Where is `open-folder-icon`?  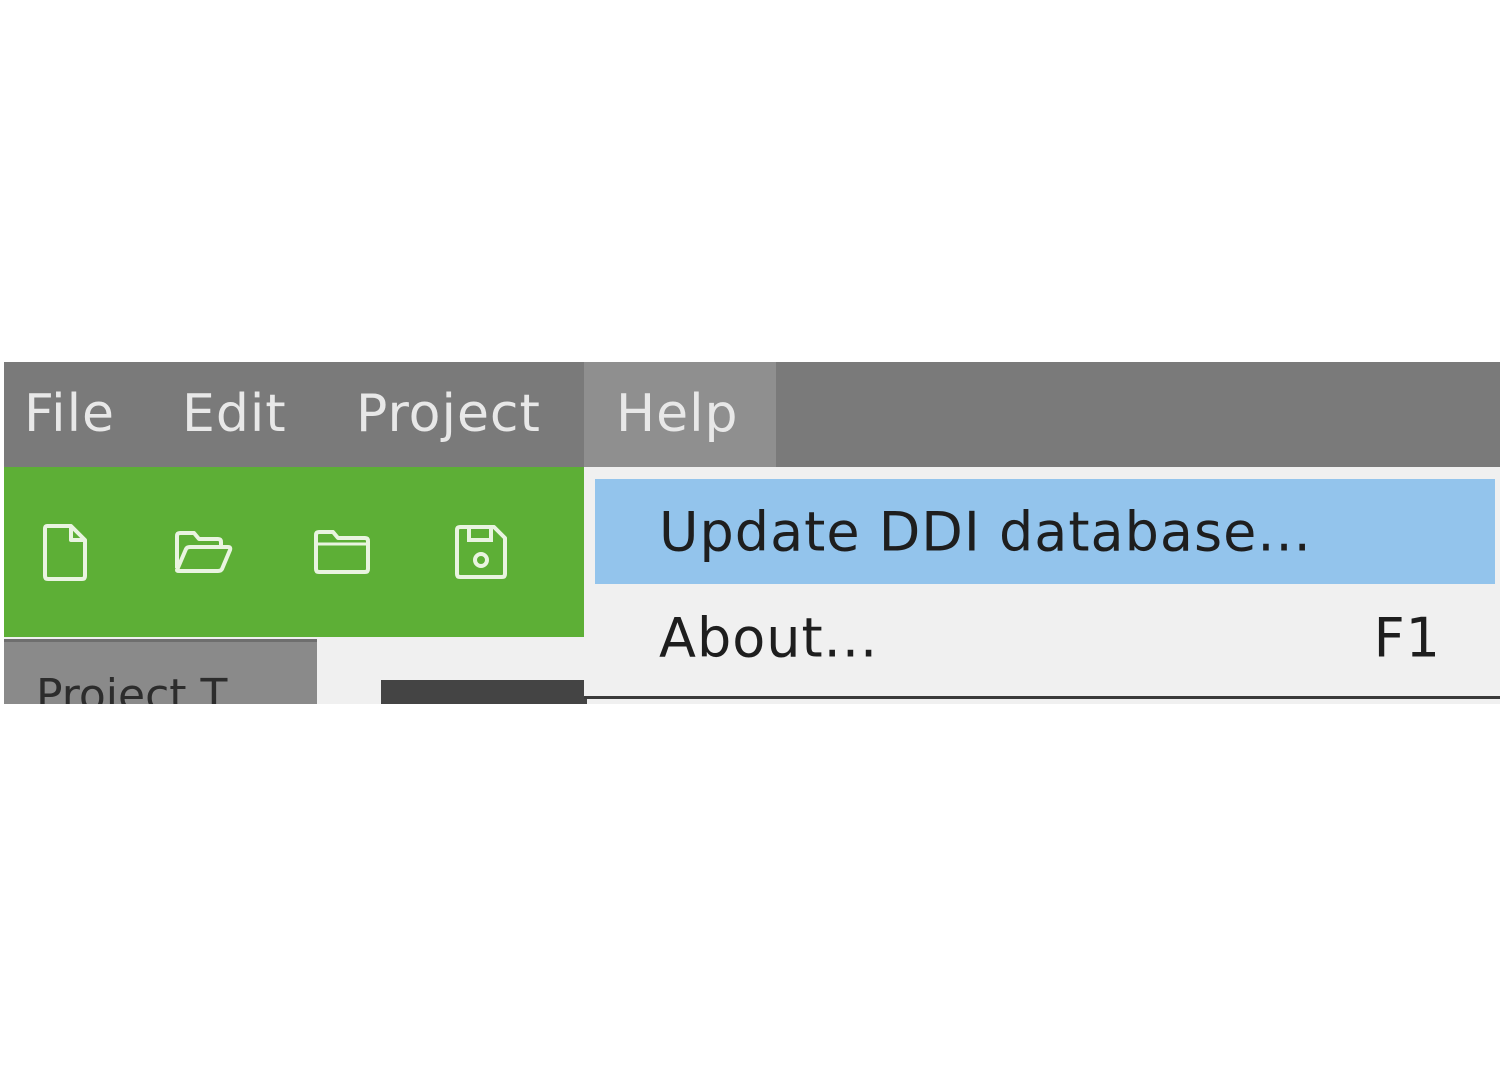
open-folder-icon is located at coordinates (204, 552).